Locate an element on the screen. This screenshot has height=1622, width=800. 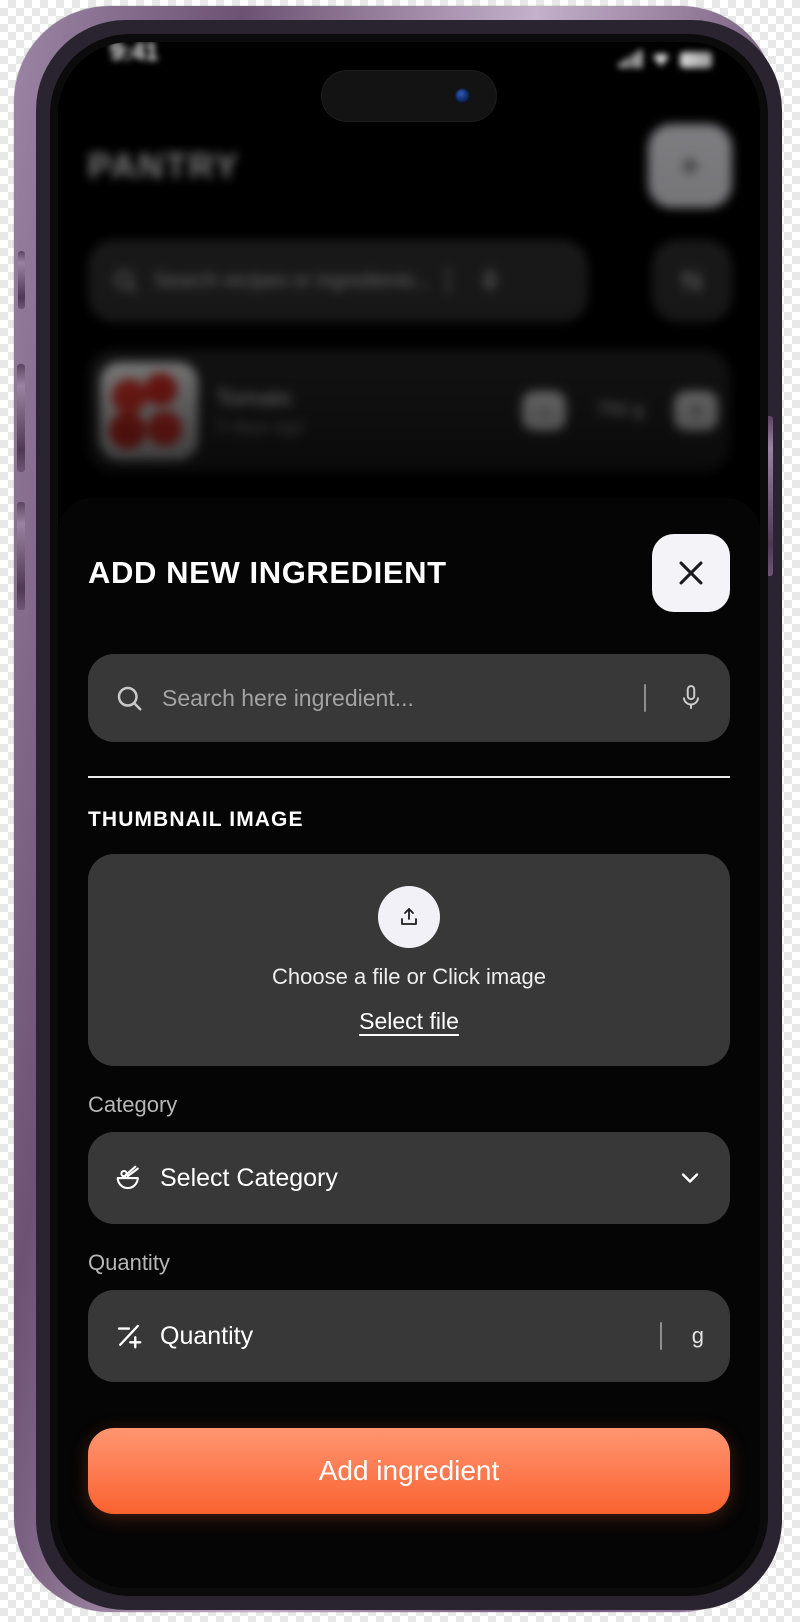
cellular-signal-icon is located at coordinates (630, 59).